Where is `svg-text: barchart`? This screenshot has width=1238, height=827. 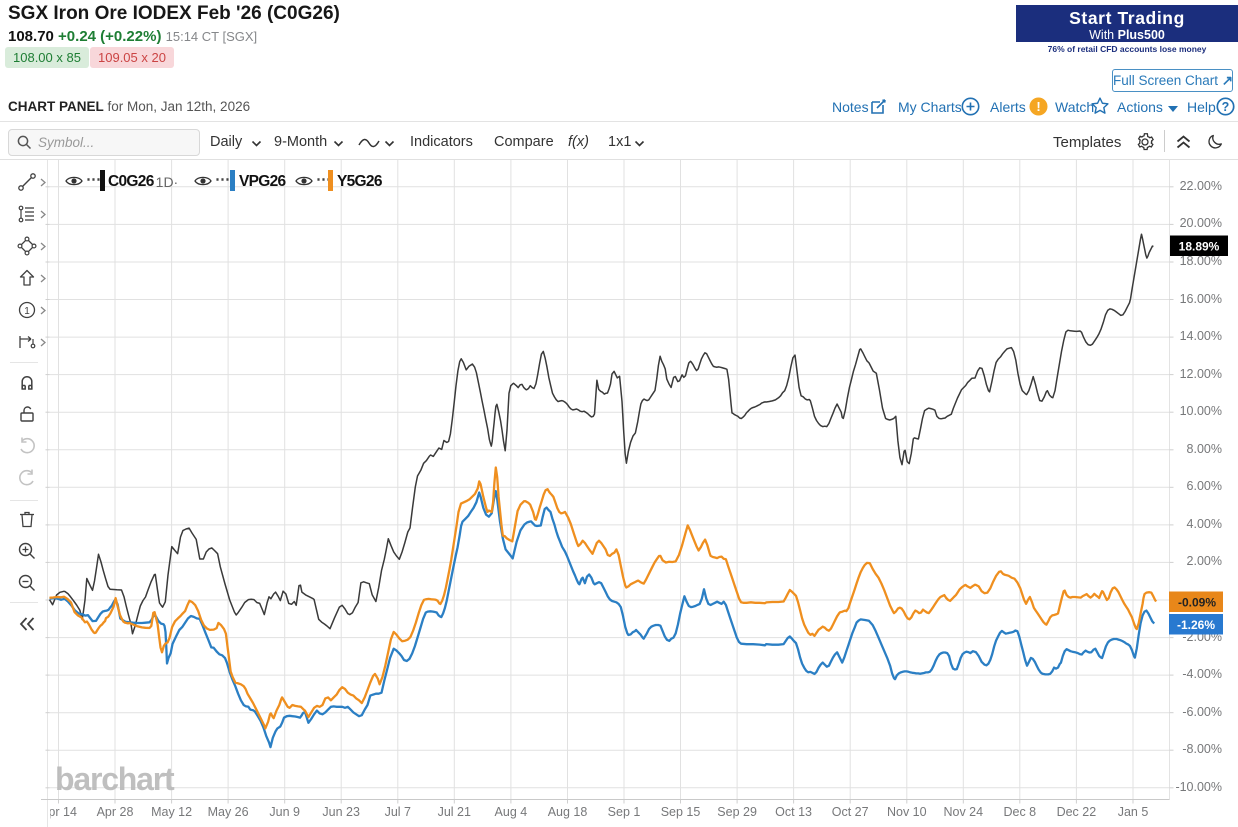
svg-text: barchart is located at coordinates (115, 779).